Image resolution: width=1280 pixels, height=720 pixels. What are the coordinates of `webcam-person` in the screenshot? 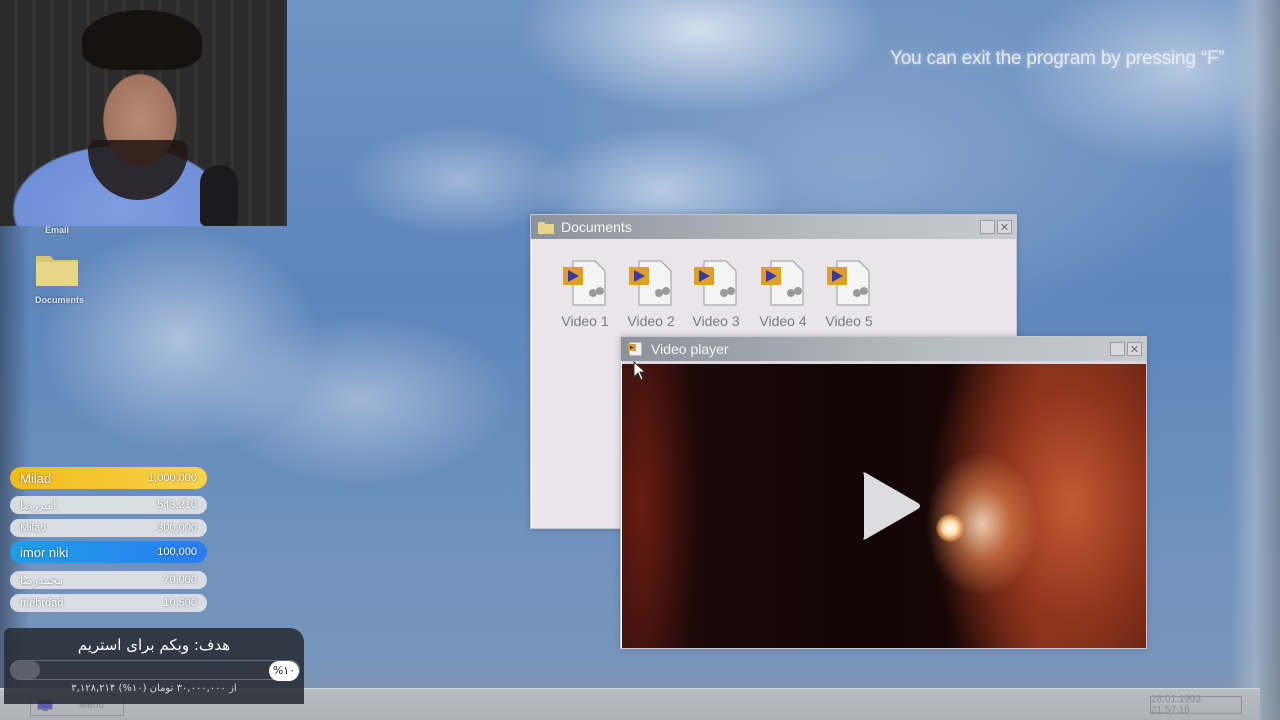 It's located at (138, 170).